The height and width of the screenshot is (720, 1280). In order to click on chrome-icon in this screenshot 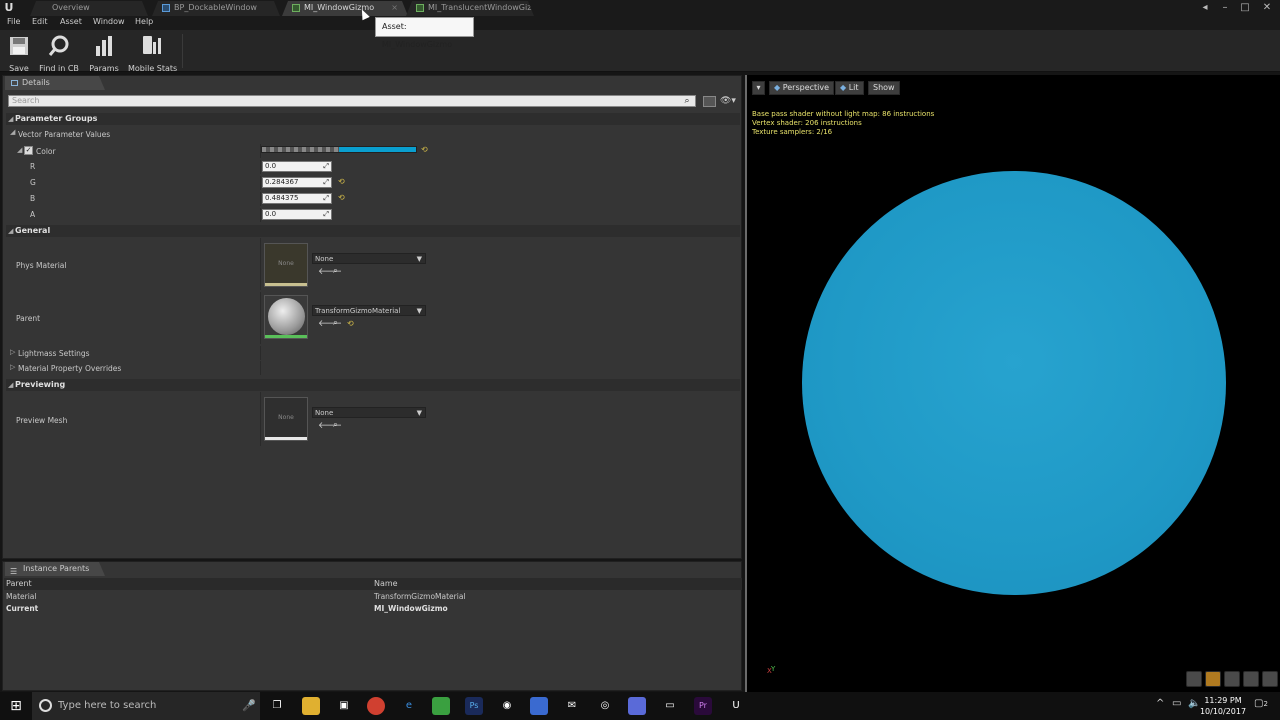, I will do `click(376, 706)`.